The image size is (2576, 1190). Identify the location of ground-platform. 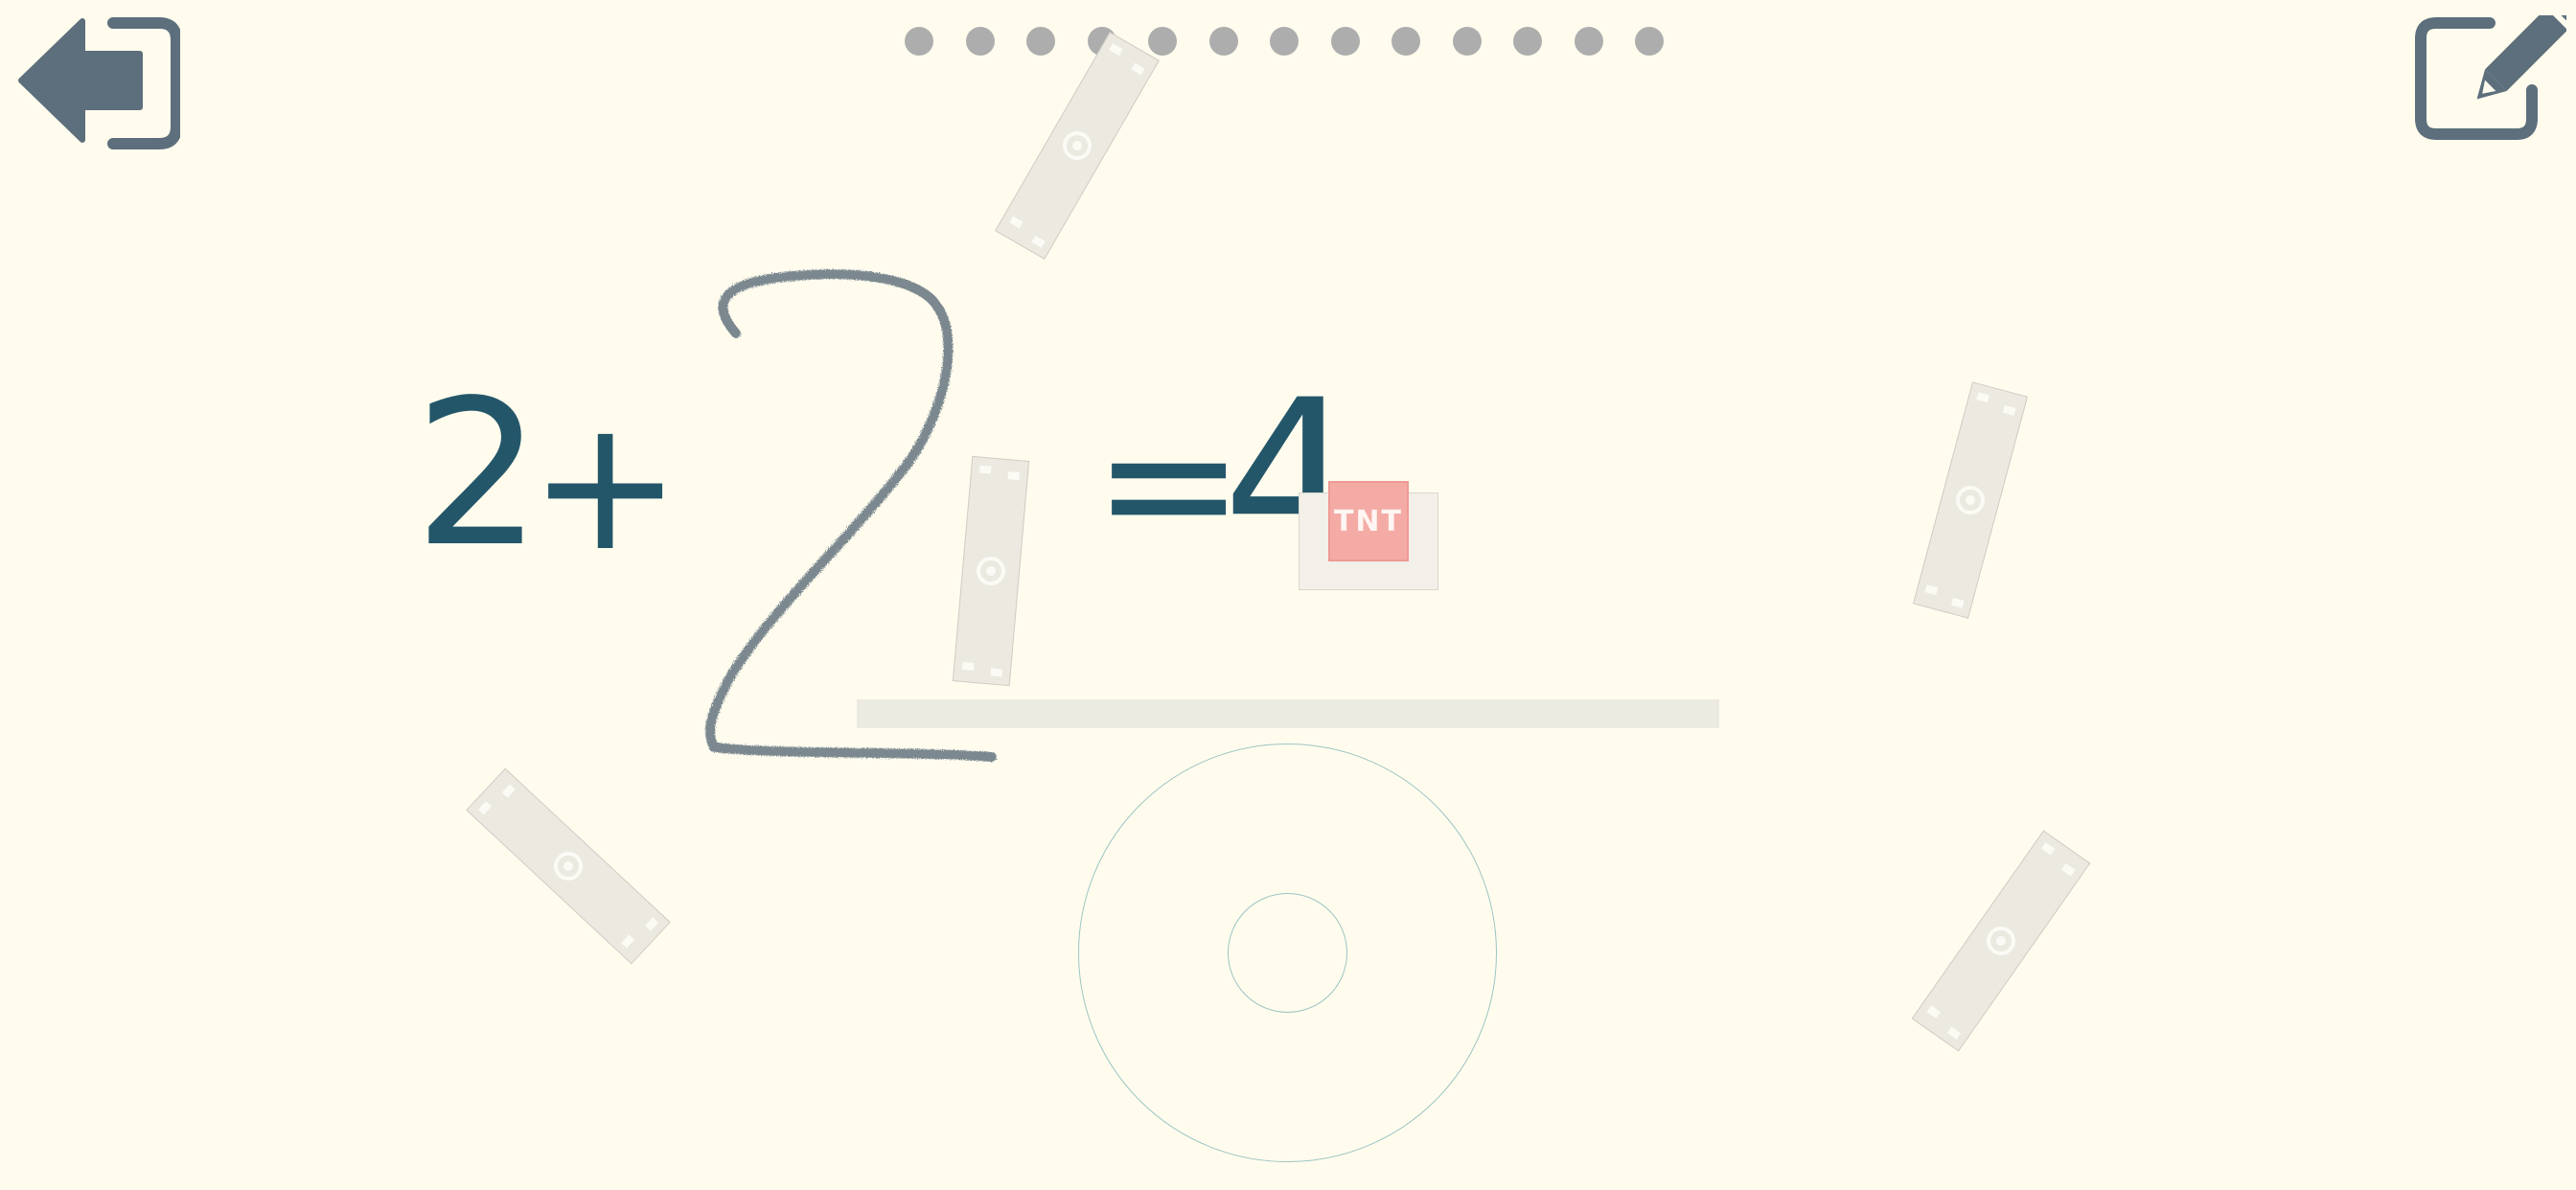
(1288, 714).